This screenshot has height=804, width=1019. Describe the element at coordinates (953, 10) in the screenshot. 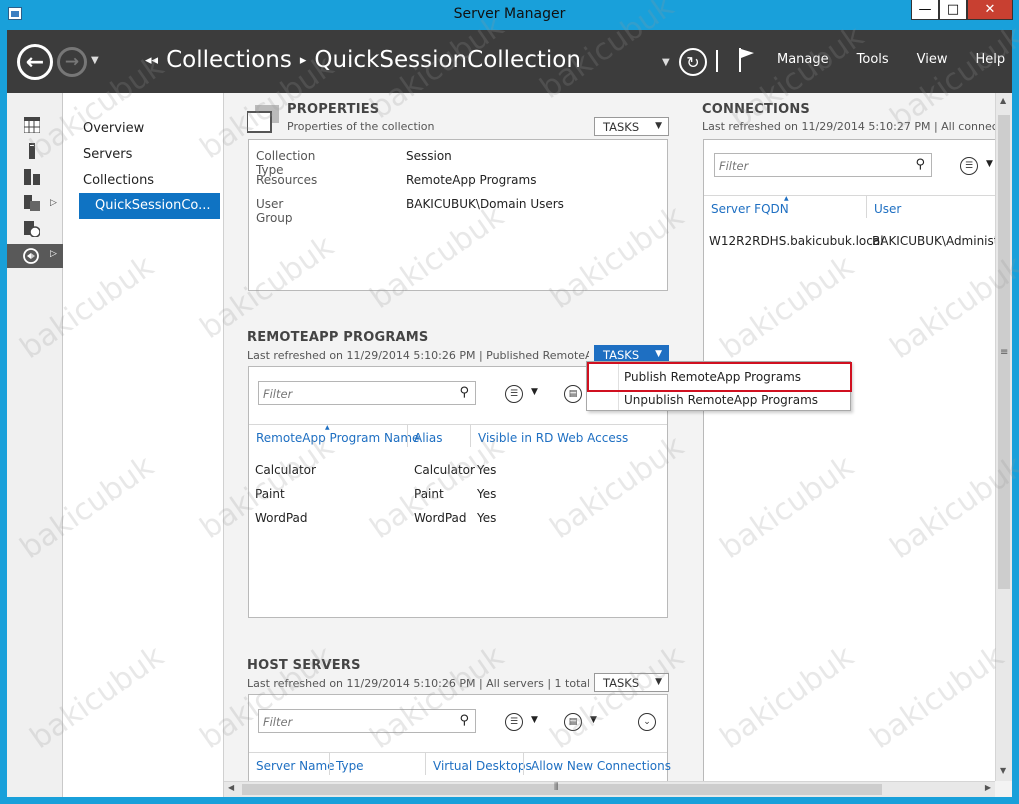

I see `maximize-button: □` at that location.